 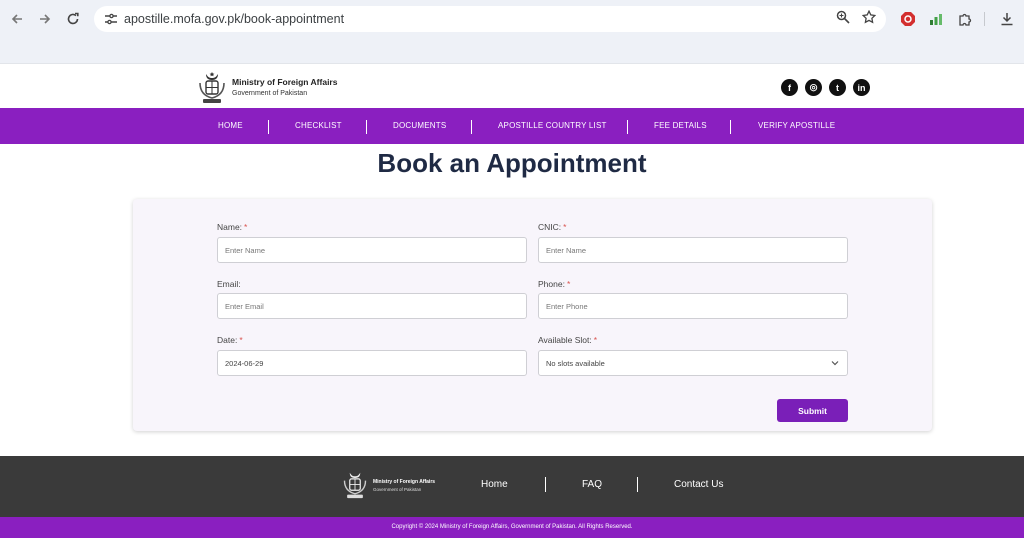 What do you see at coordinates (552, 126) in the screenshot?
I see `nav-apostille-country-list: APOSTILLE COUNTRY LIST` at bounding box center [552, 126].